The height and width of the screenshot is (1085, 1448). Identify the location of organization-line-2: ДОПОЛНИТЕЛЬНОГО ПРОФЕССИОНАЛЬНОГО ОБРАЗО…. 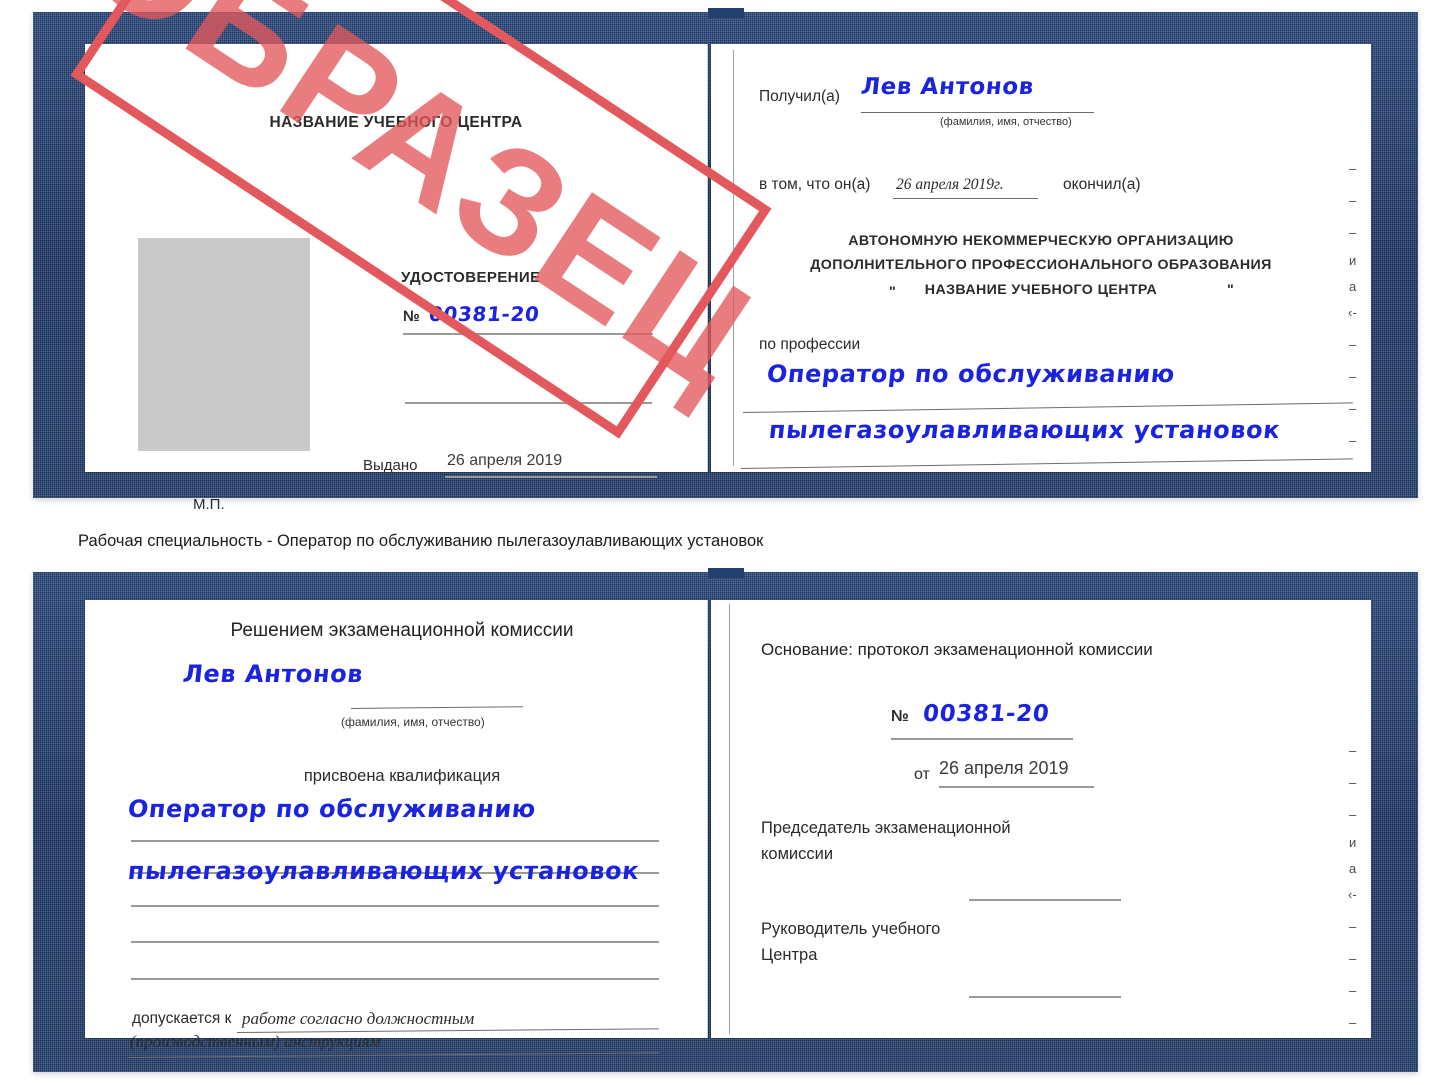
(1041, 265).